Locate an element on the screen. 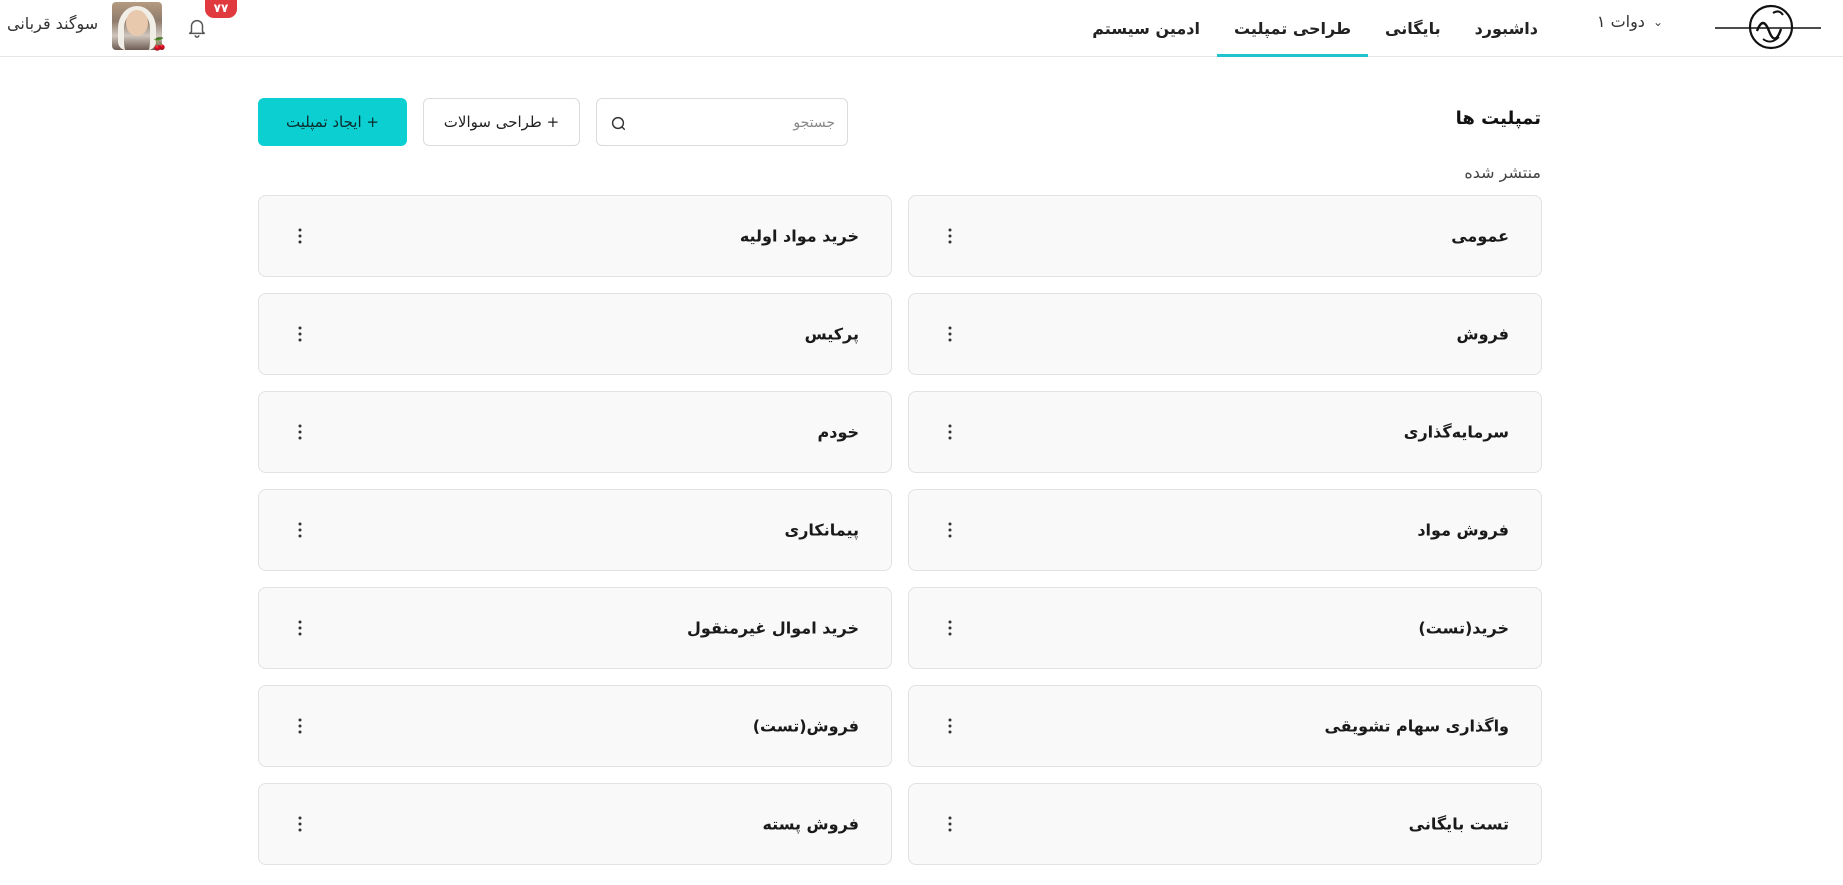  template-card: خودم is located at coordinates (575, 432).